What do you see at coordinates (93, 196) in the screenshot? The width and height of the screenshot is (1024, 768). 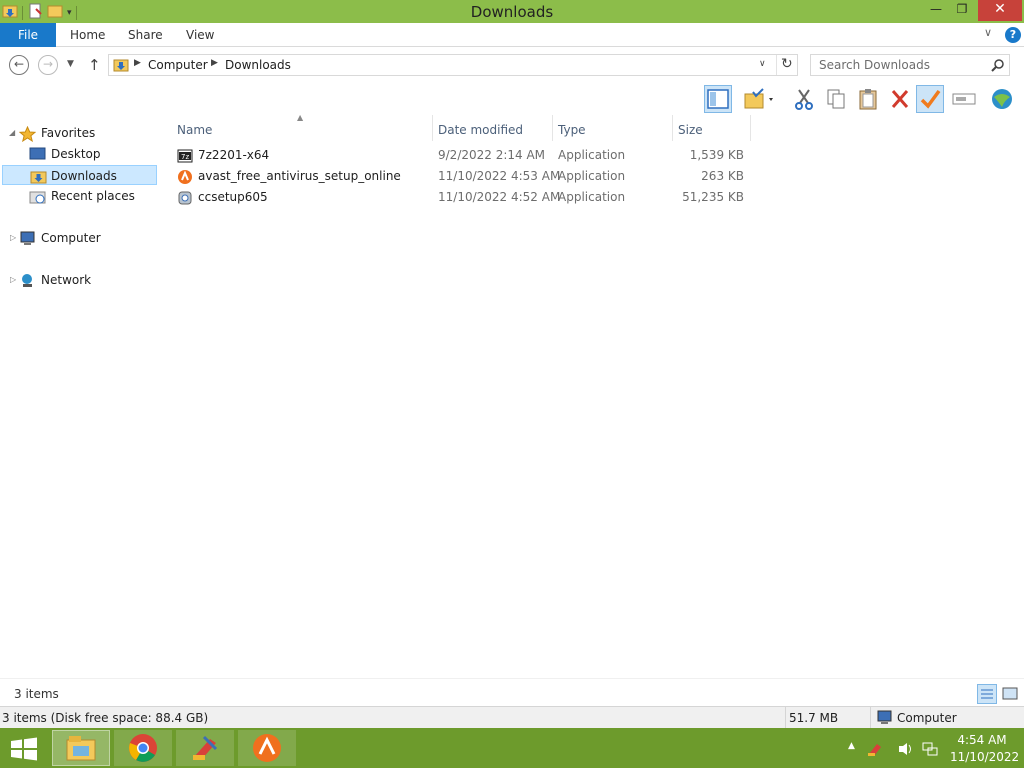 I see `nav-recent-places-label: Recent places` at bounding box center [93, 196].